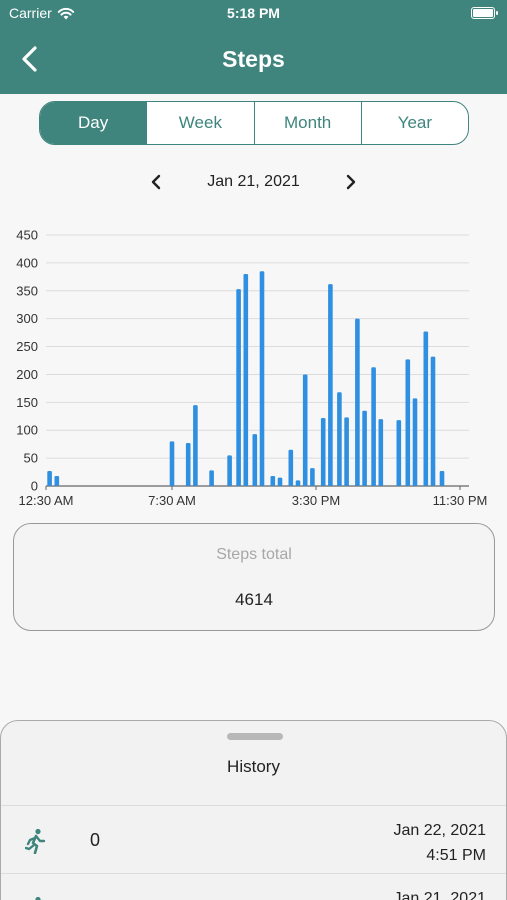 The width and height of the screenshot is (507, 900). Describe the element at coordinates (316, 500) in the screenshot. I see `x-tick-label: 3:30 PM` at that location.